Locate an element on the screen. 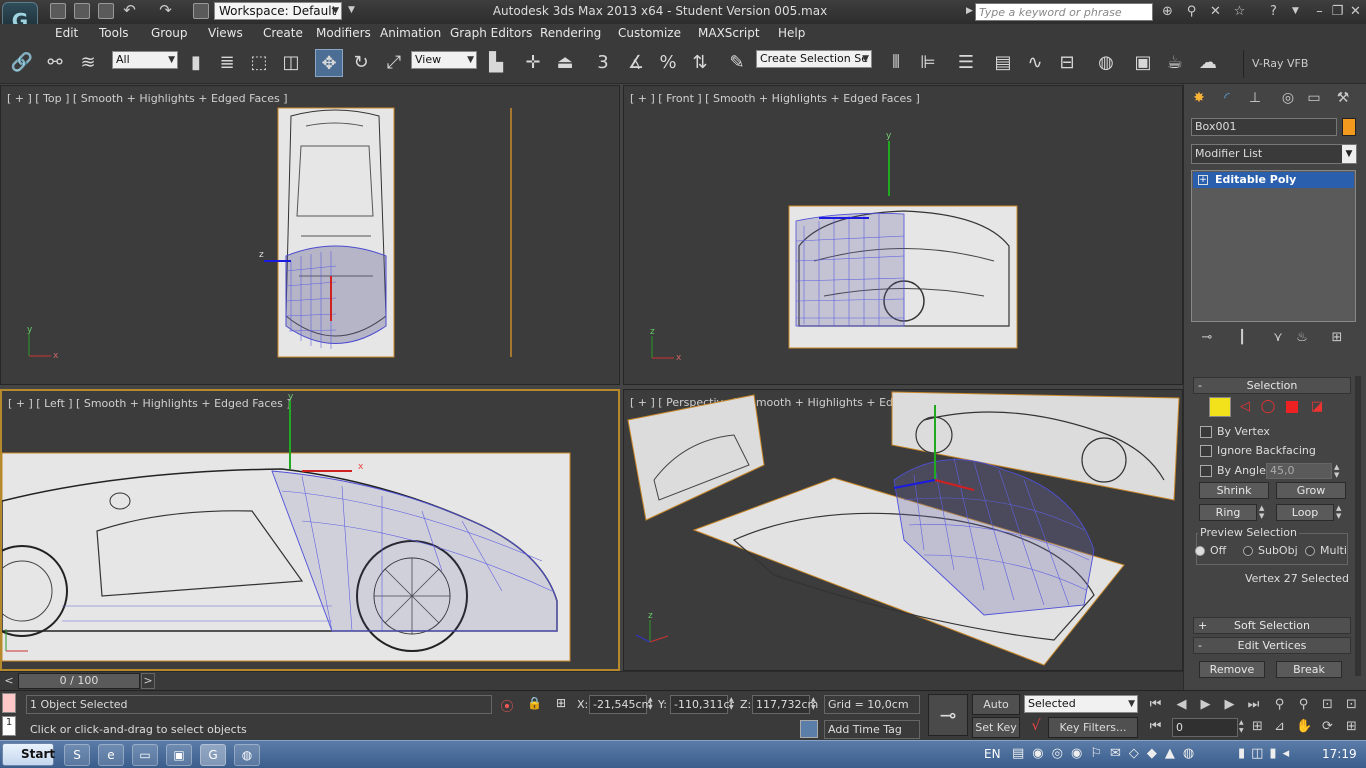  play-icon: ▶ is located at coordinates (1205, 704).